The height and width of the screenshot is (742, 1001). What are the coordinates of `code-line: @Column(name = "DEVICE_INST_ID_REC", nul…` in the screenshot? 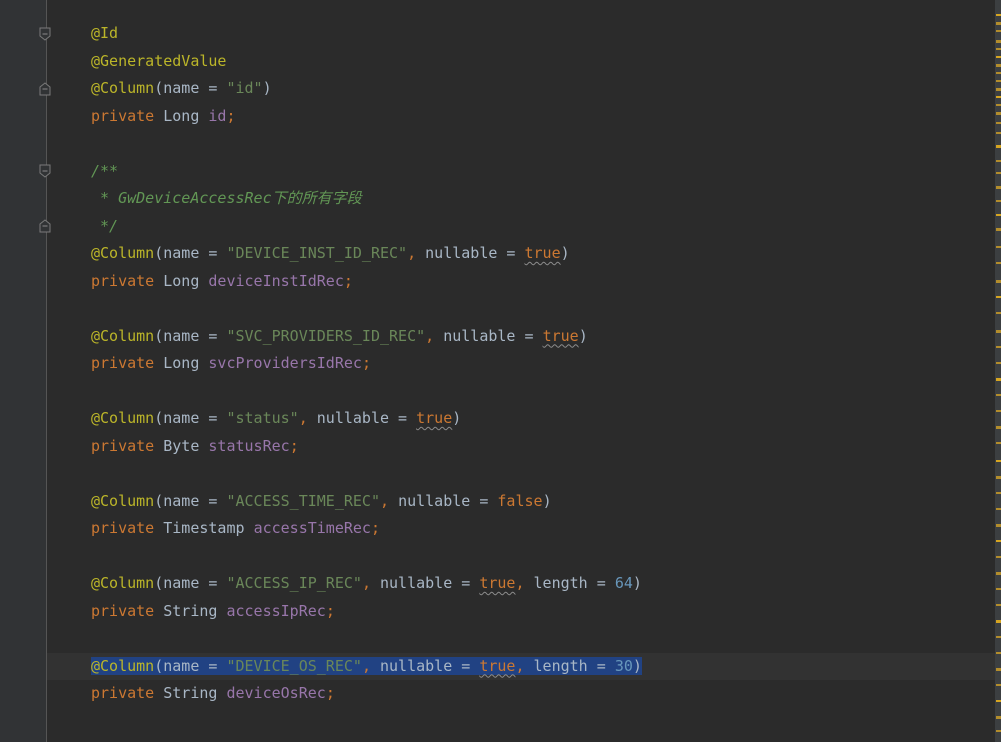 It's located at (521, 254).